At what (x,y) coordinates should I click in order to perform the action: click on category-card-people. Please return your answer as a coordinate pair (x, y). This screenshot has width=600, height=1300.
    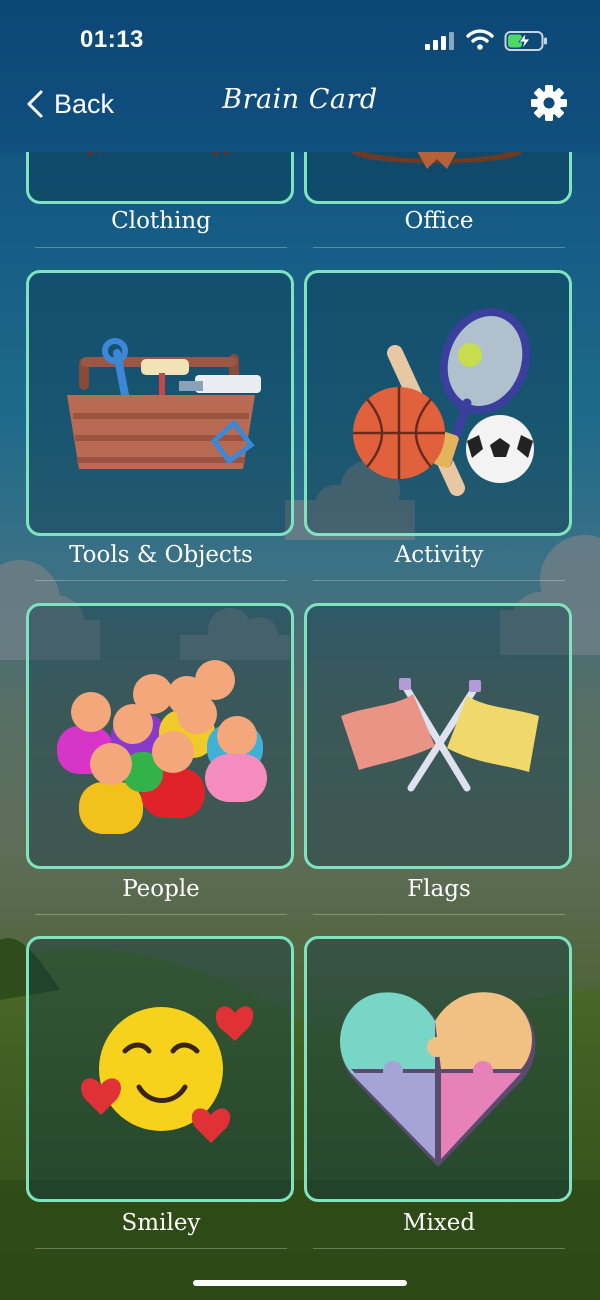
    Looking at the image, I should click on (160, 736).